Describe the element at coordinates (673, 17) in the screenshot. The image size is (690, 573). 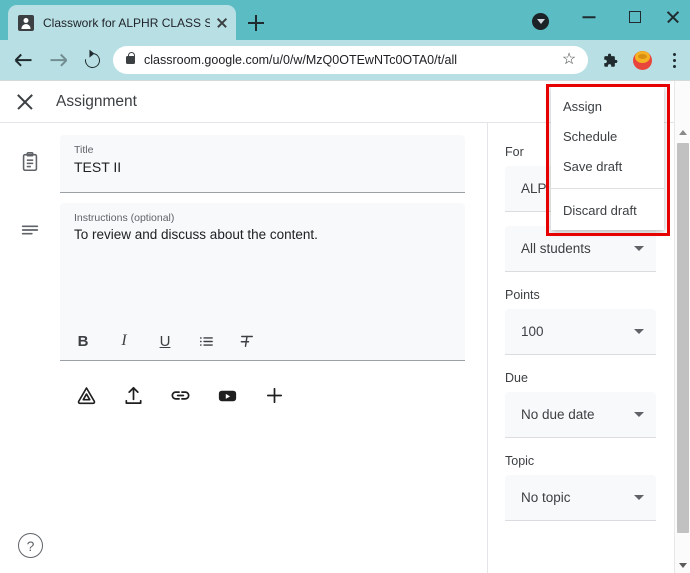
I see `window-close-button` at that location.